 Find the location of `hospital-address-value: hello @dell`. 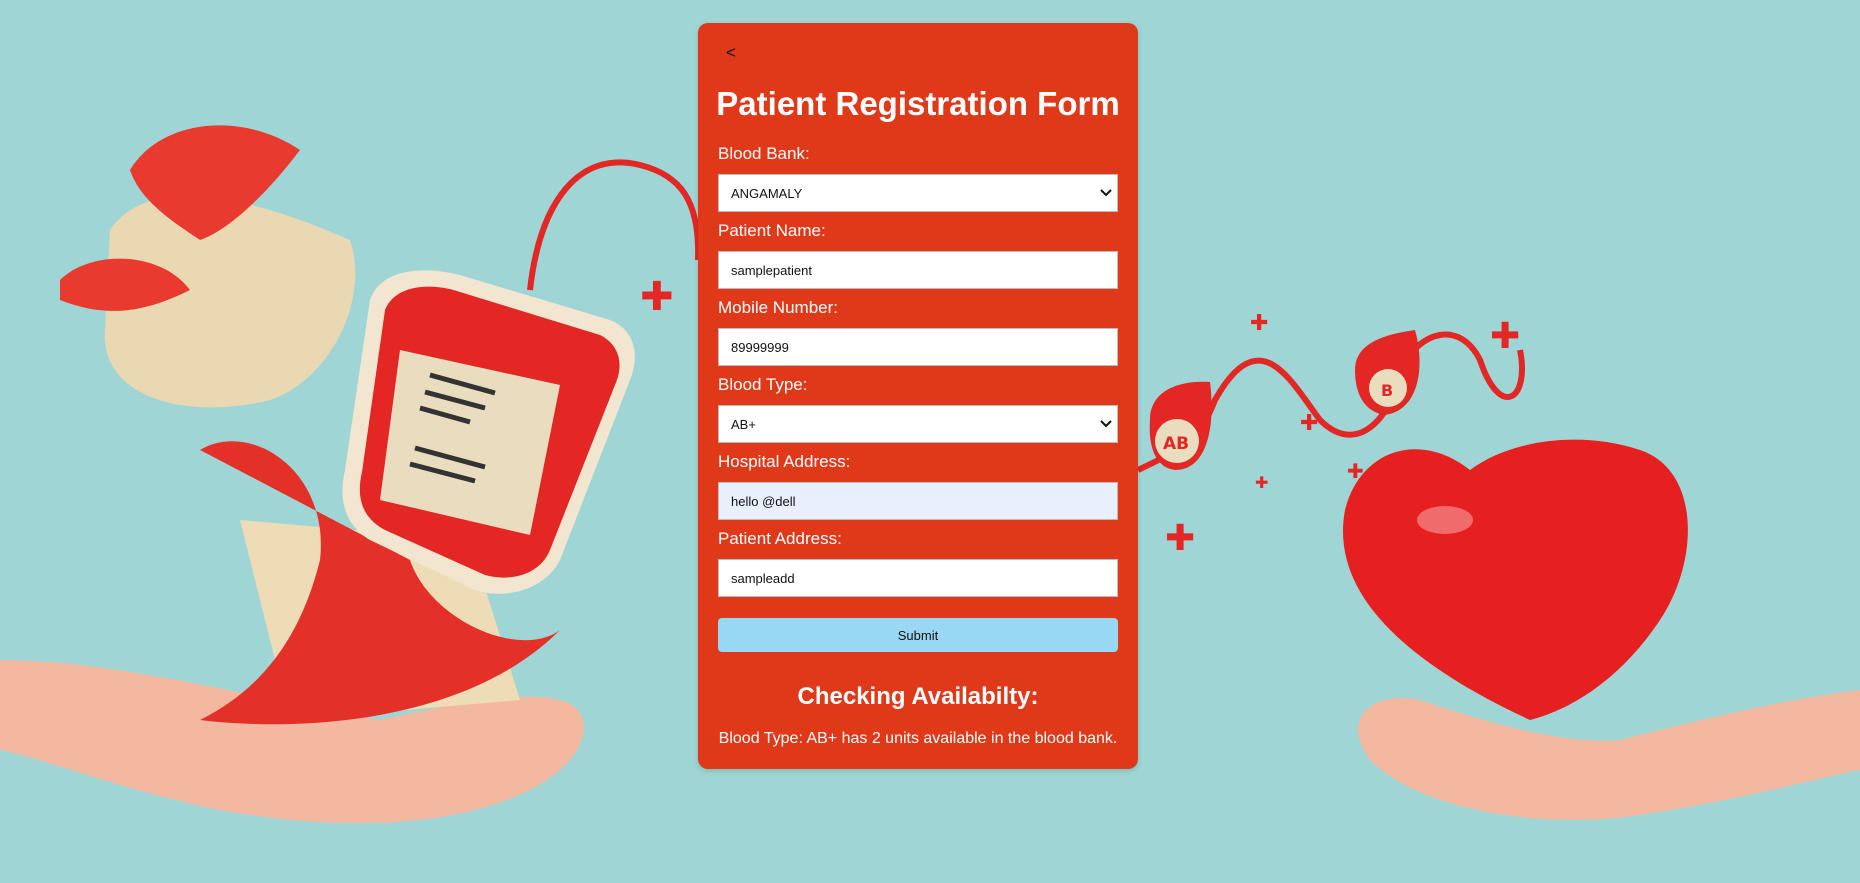

hospital-address-value: hello @dell is located at coordinates (763, 501).